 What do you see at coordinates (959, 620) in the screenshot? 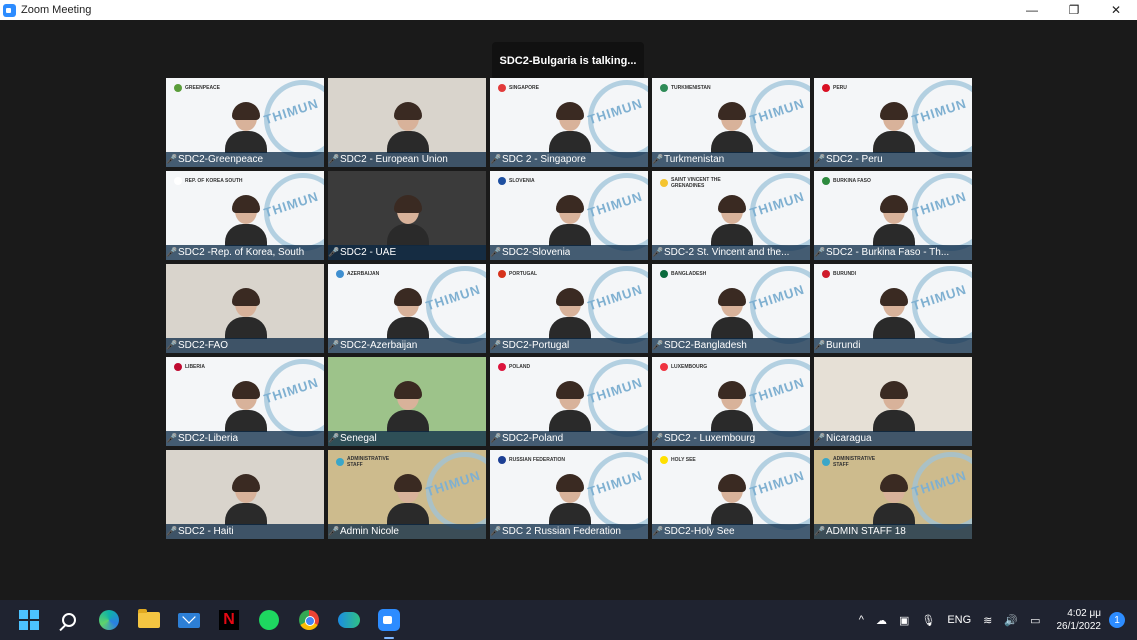
I see `language-indicator: ENG` at bounding box center [959, 620].